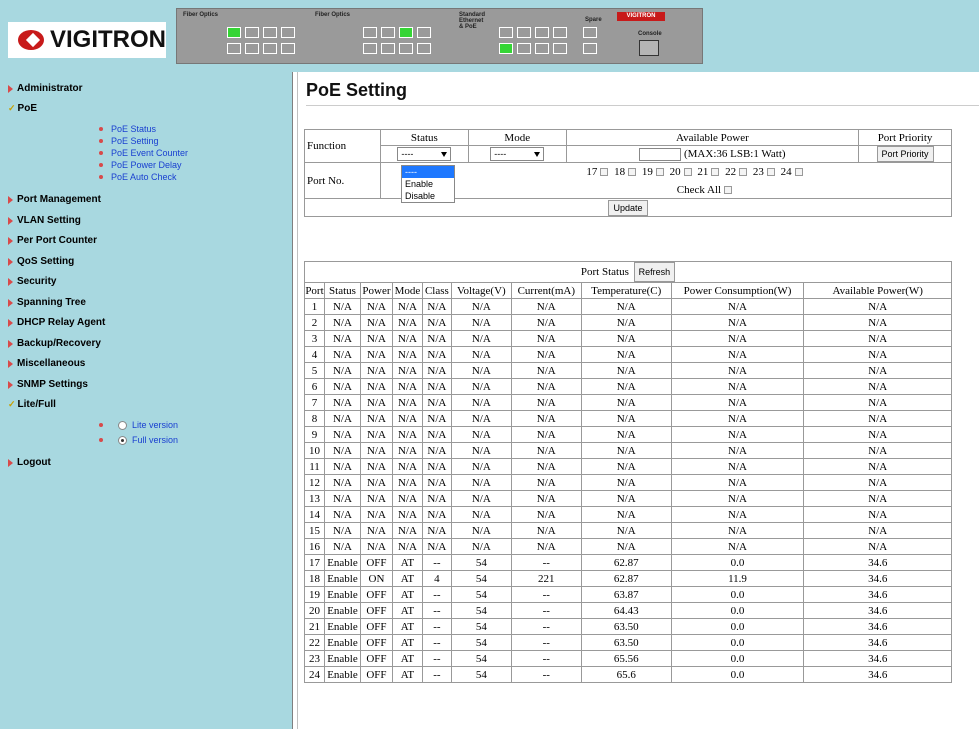  Describe the element at coordinates (424, 154) in the screenshot. I see `status-select: ----` at that location.